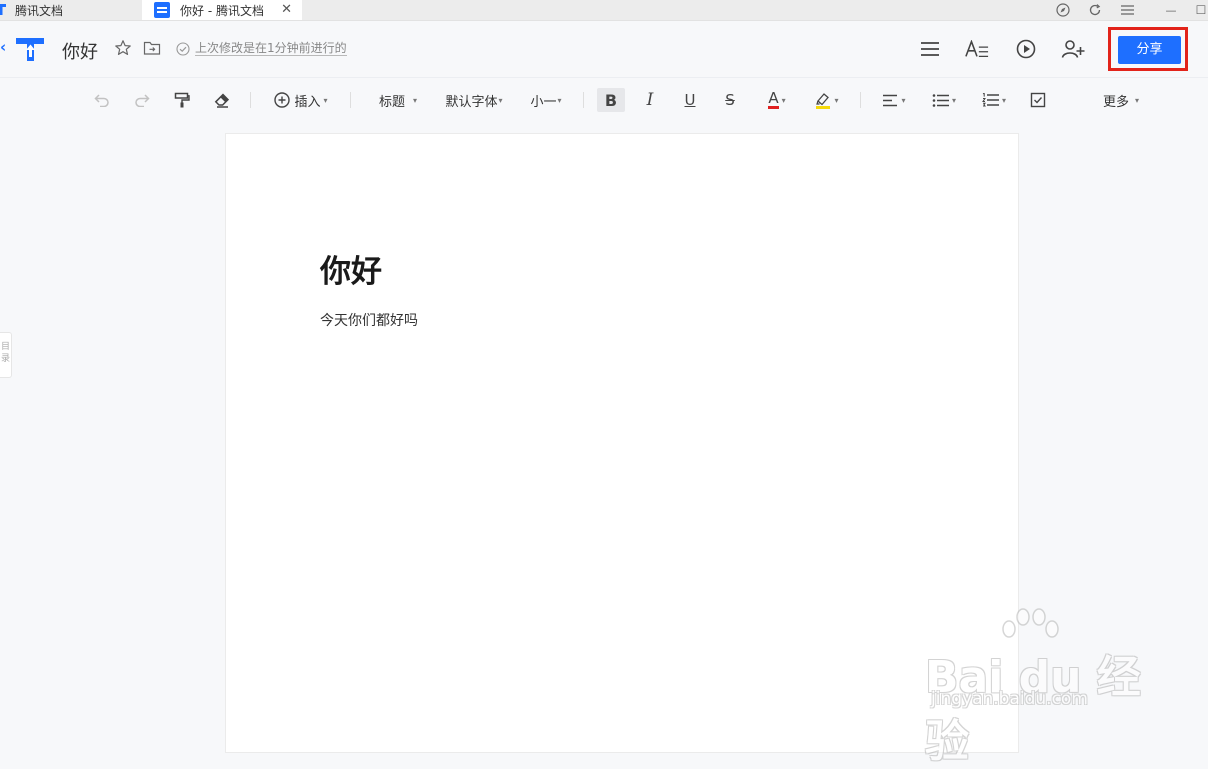  I want to click on heading-label: 标题, so click(391, 102).